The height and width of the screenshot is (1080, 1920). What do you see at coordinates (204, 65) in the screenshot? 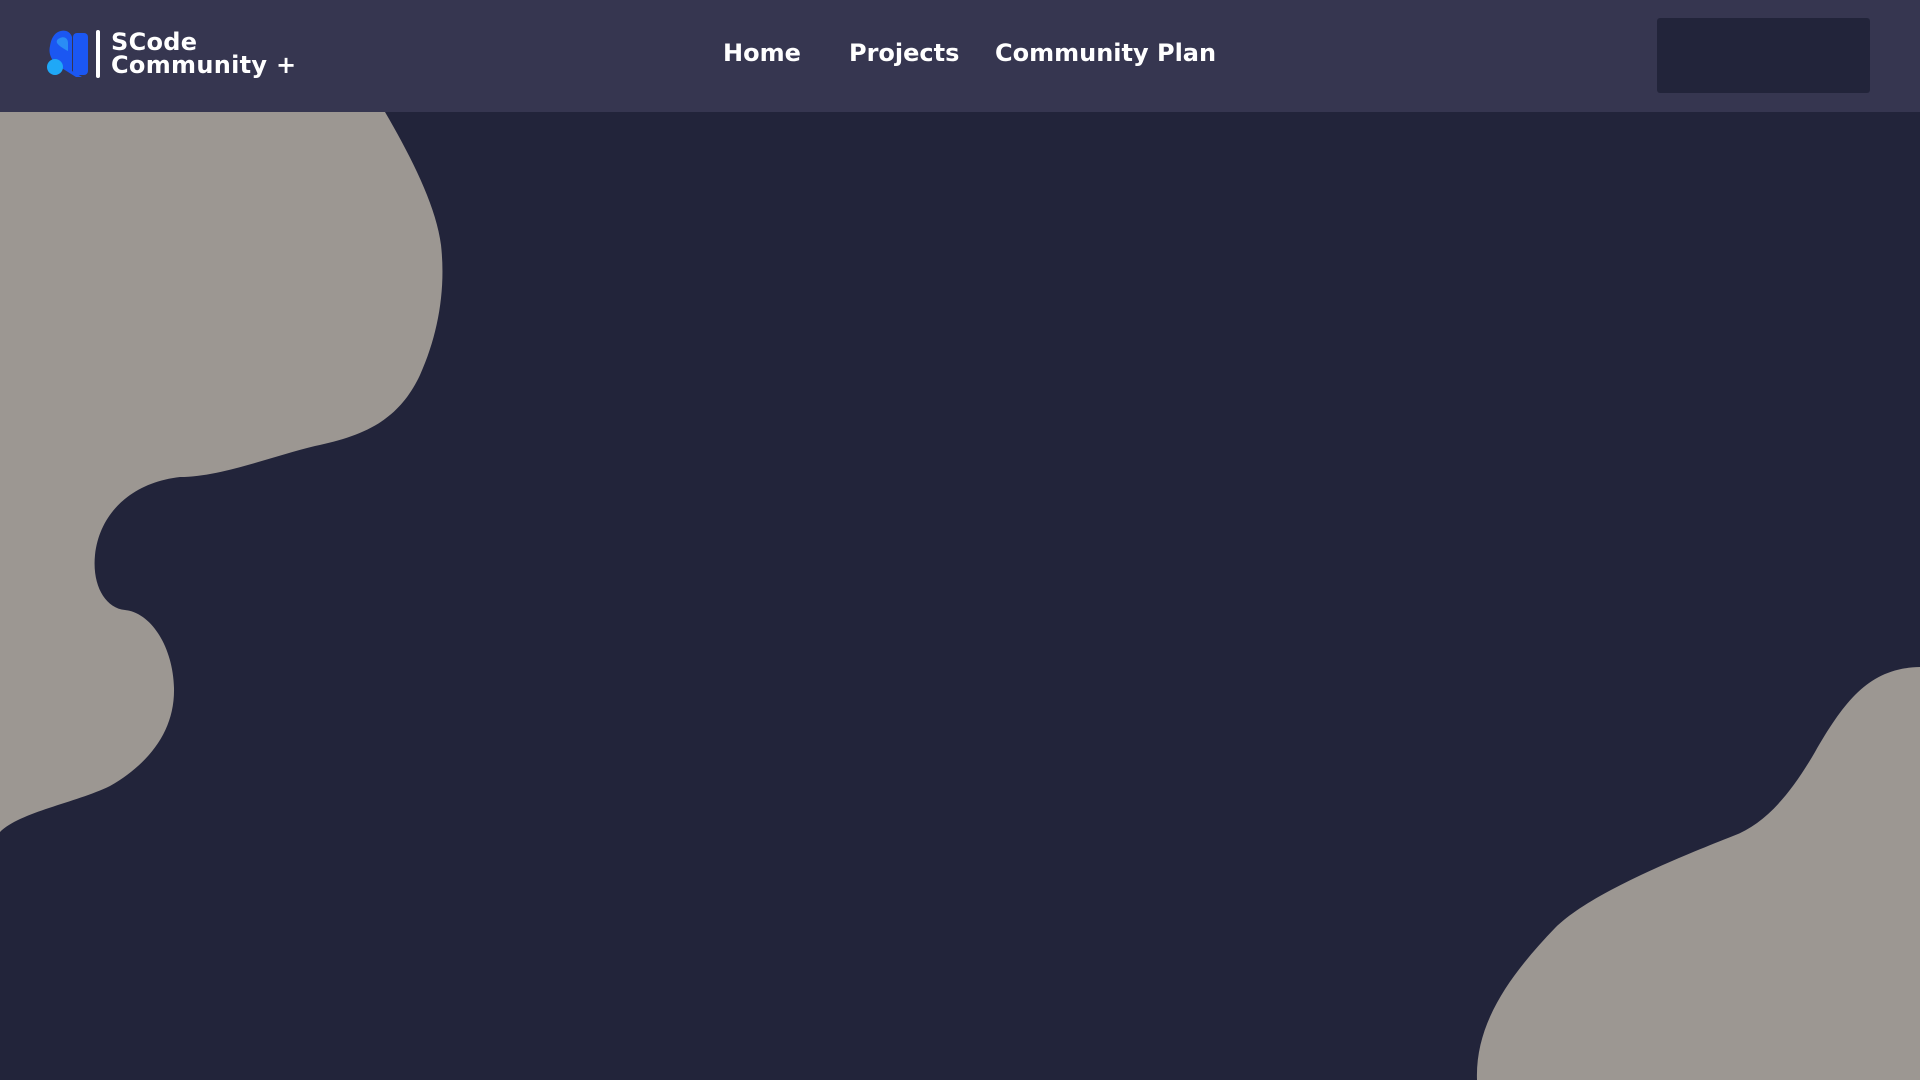
I see `brand-name-line2: Community +` at bounding box center [204, 65].